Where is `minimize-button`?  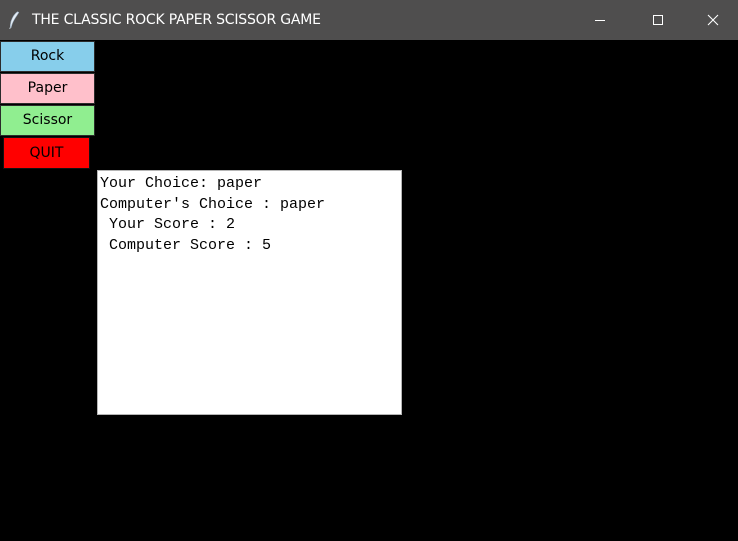 minimize-button is located at coordinates (600, 20).